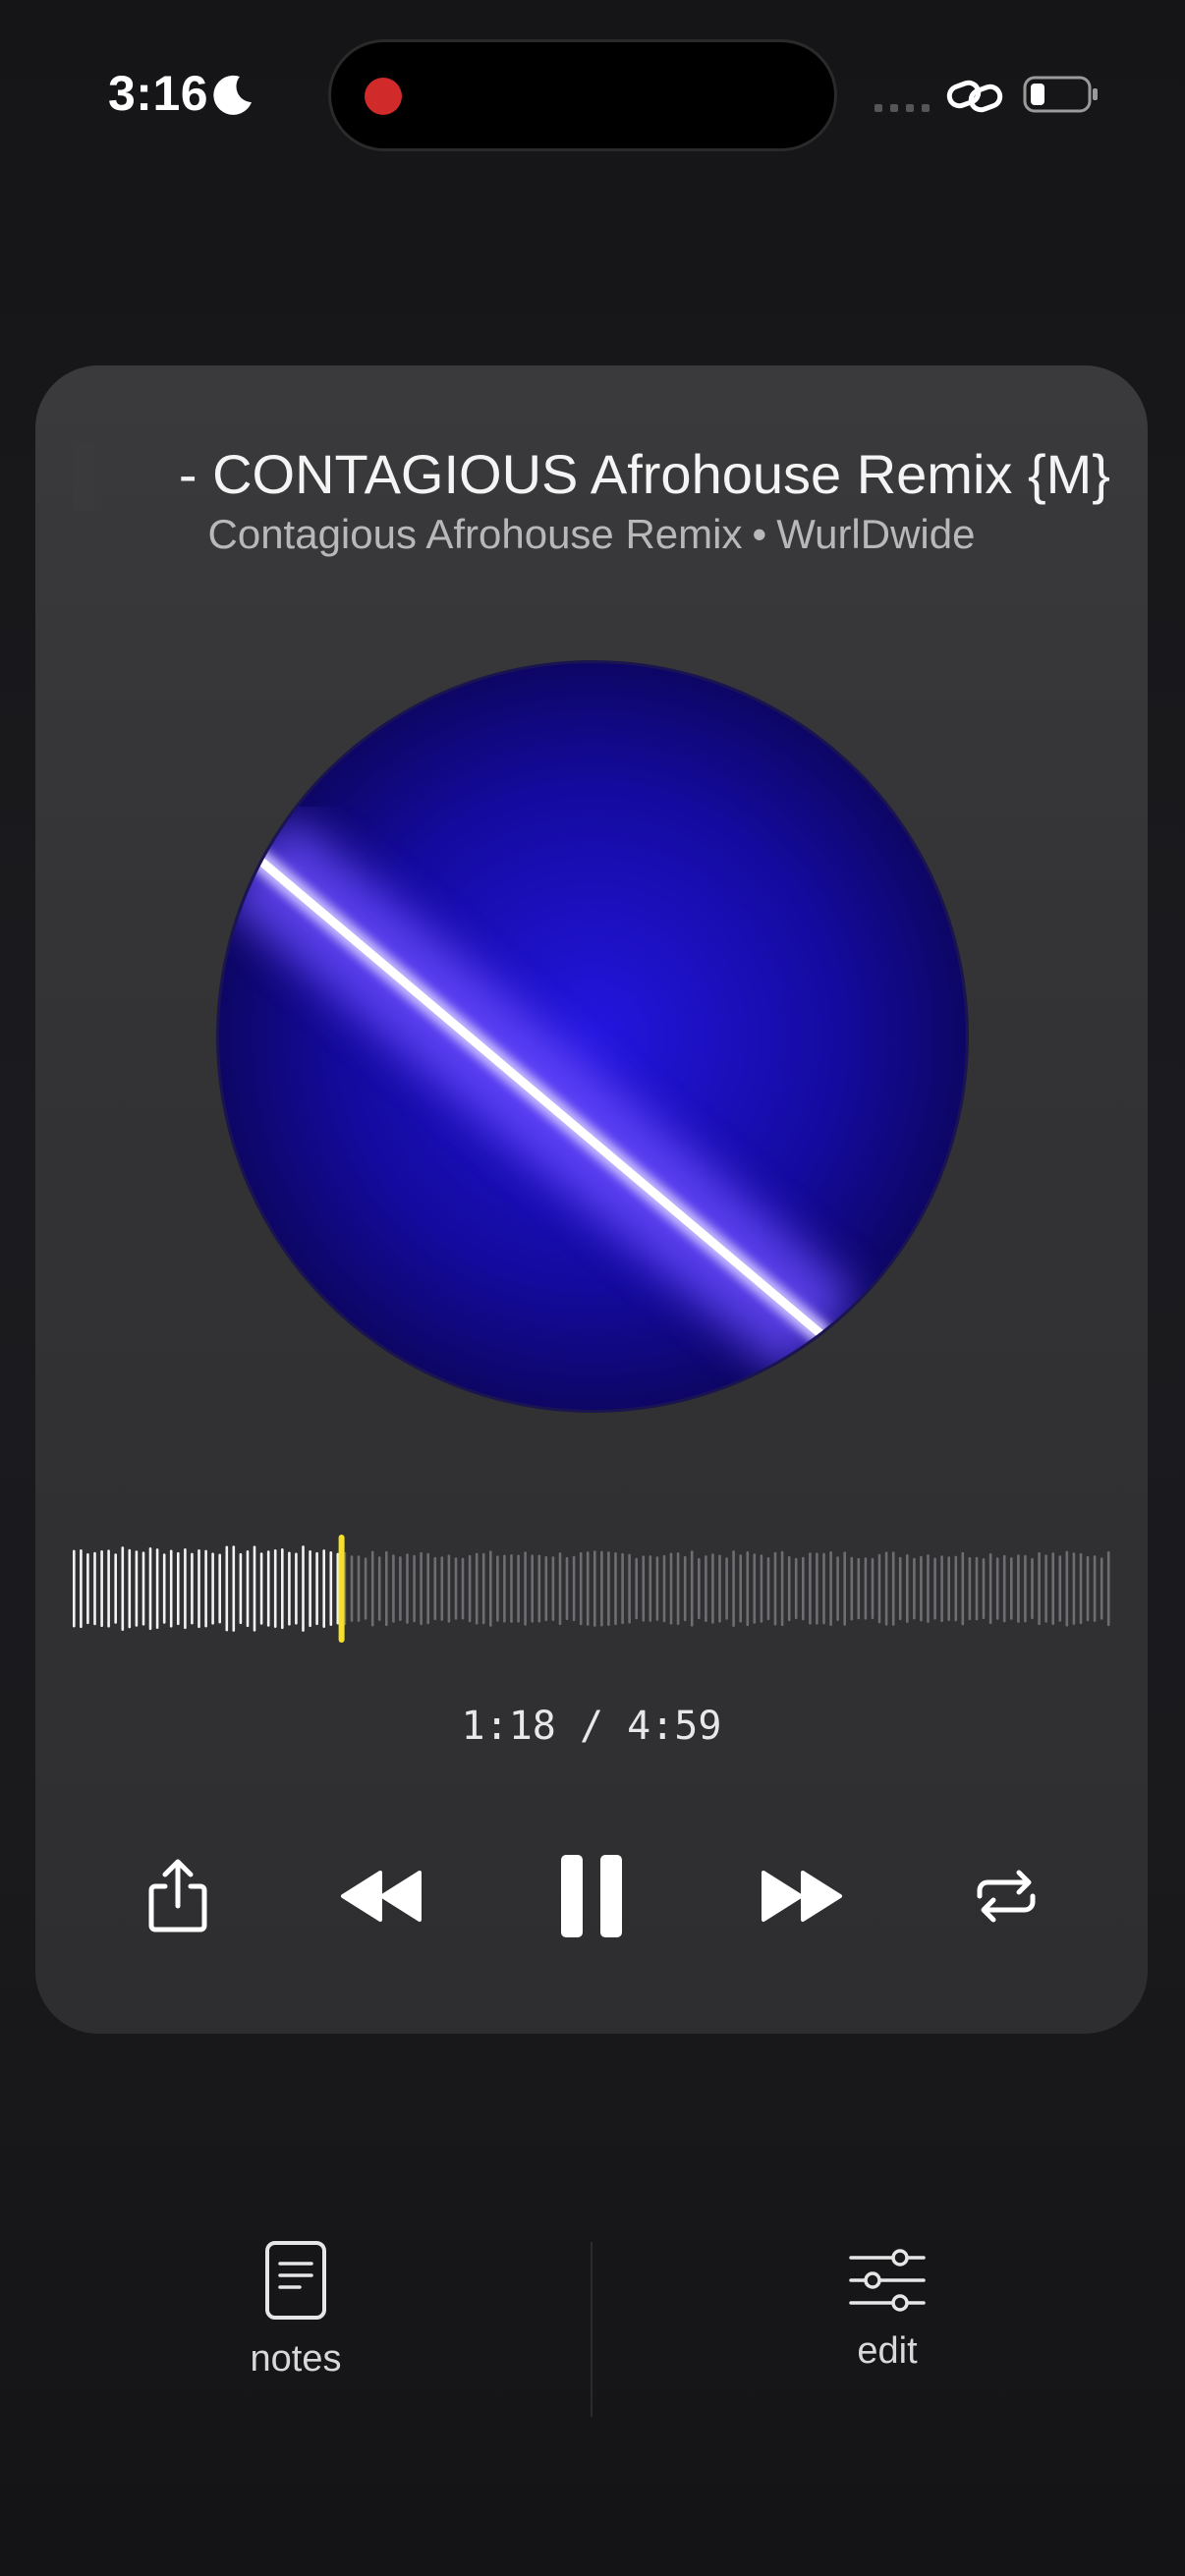 Image resolution: width=1185 pixels, height=2576 pixels. I want to click on share-button, so click(178, 1896).